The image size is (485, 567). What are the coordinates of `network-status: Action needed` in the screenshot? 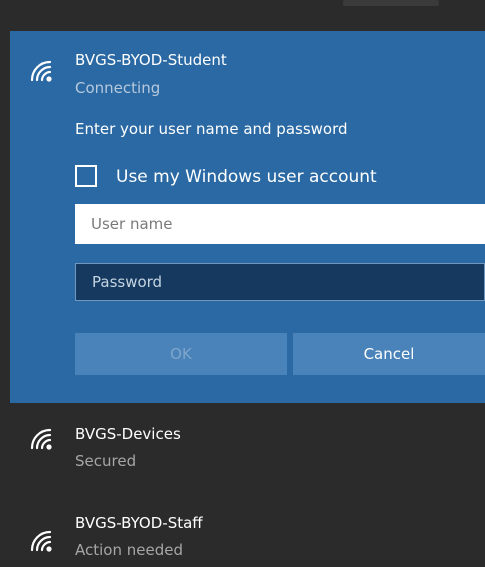 It's located at (129, 550).